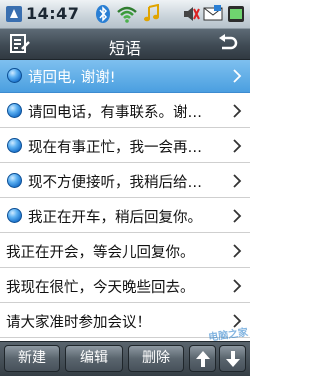  What do you see at coordinates (192, 14) in the screenshot?
I see `sound-icon` at bounding box center [192, 14].